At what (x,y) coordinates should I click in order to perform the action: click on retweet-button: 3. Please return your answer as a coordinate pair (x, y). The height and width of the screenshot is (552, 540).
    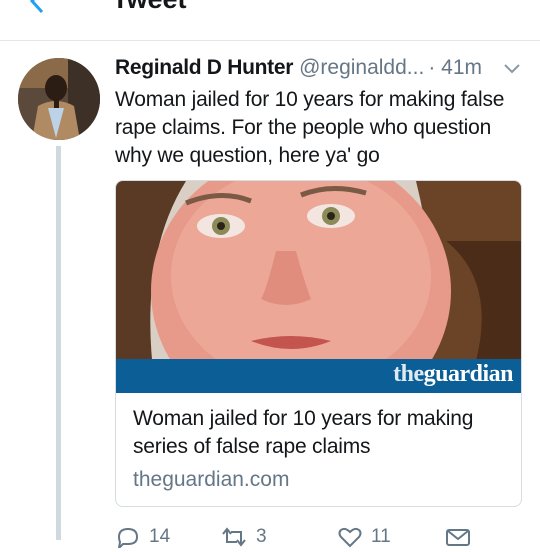
    Looking at the image, I should click on (243, 537).